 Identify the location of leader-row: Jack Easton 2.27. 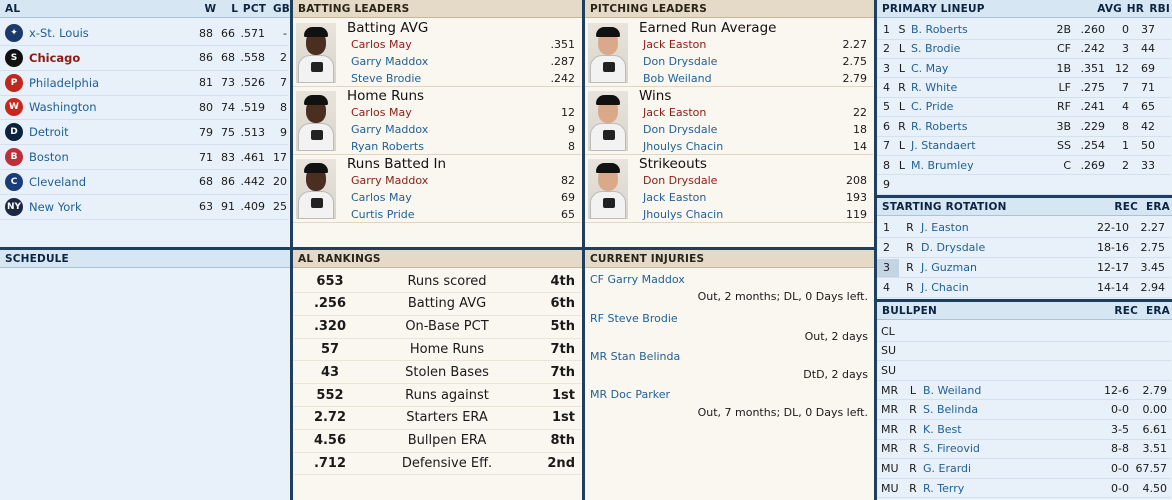
(755, 46).